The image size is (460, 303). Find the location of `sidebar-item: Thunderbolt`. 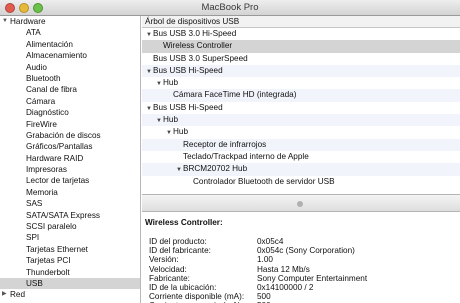

sidebar-item: Thunderbolt is located at coordinates (70, 272).